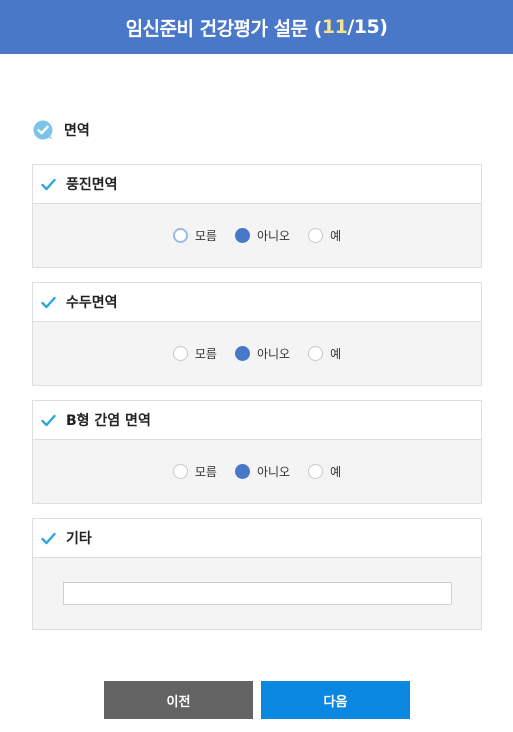 This screenshot has height=732, width=513. I want to click on question-card-varicella: 수두면역 모름 아니오 예, so click(257, 334).